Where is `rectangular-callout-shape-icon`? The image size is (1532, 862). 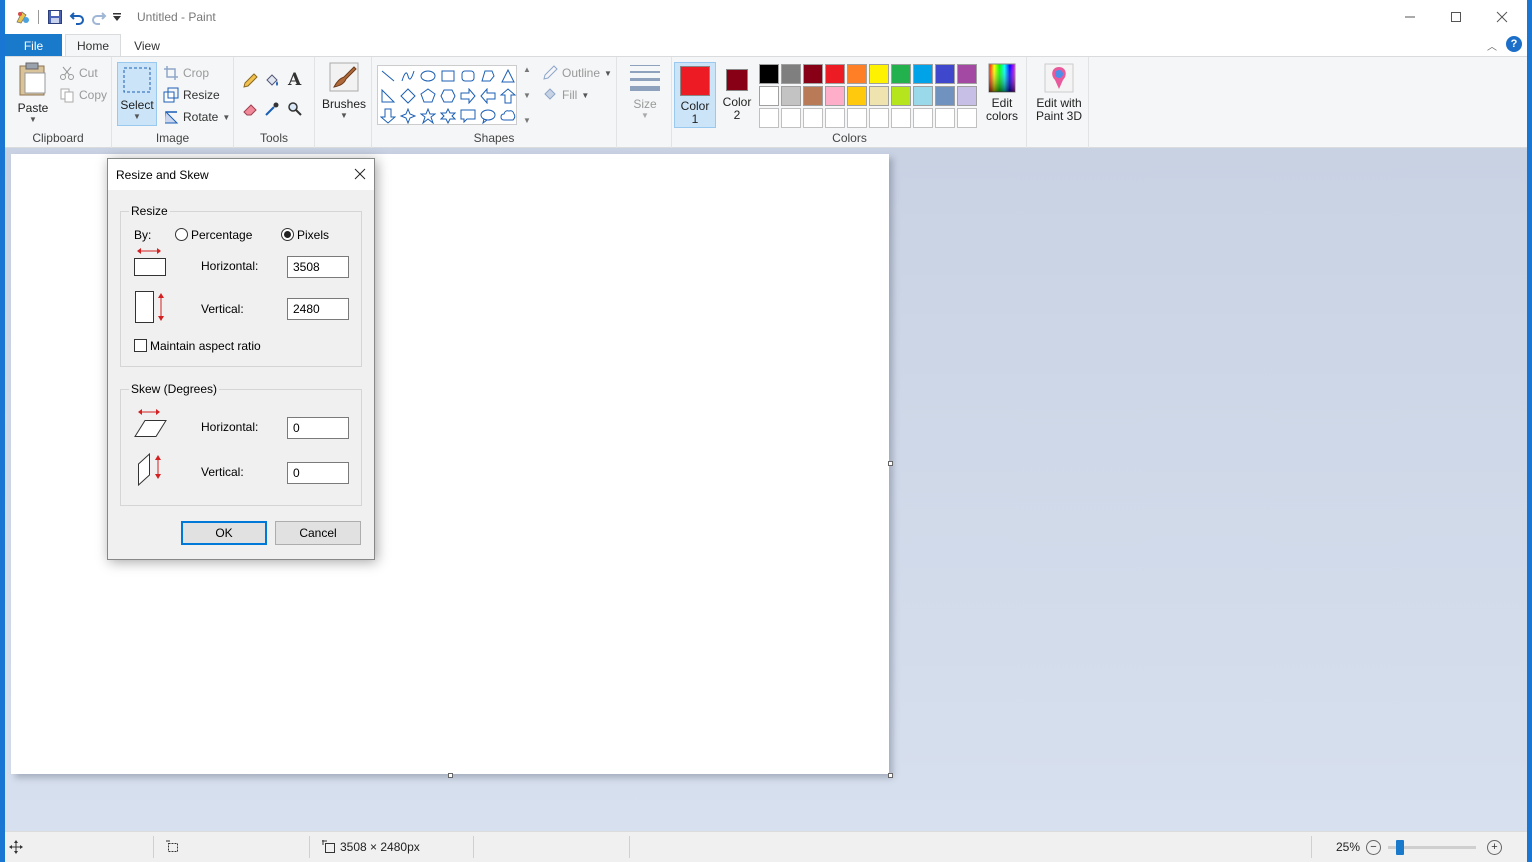
rectangular-callout-shape-icon is located at coordinates (468, 116).